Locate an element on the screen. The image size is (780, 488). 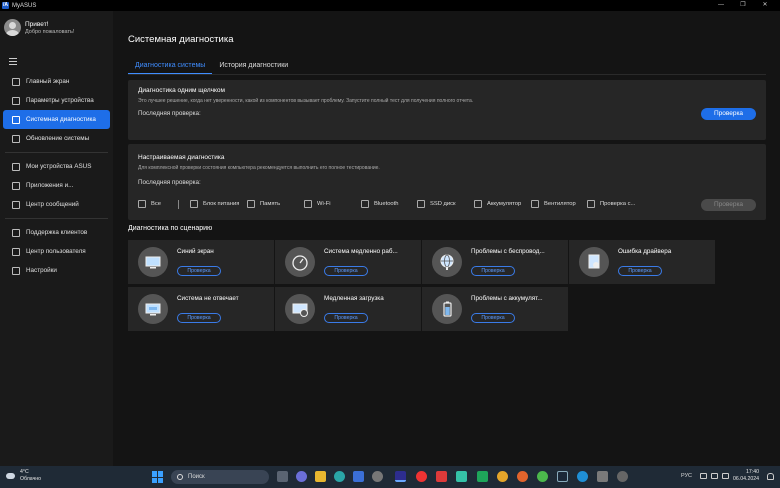
app-dark-icon is located at coordinates (622, 476).